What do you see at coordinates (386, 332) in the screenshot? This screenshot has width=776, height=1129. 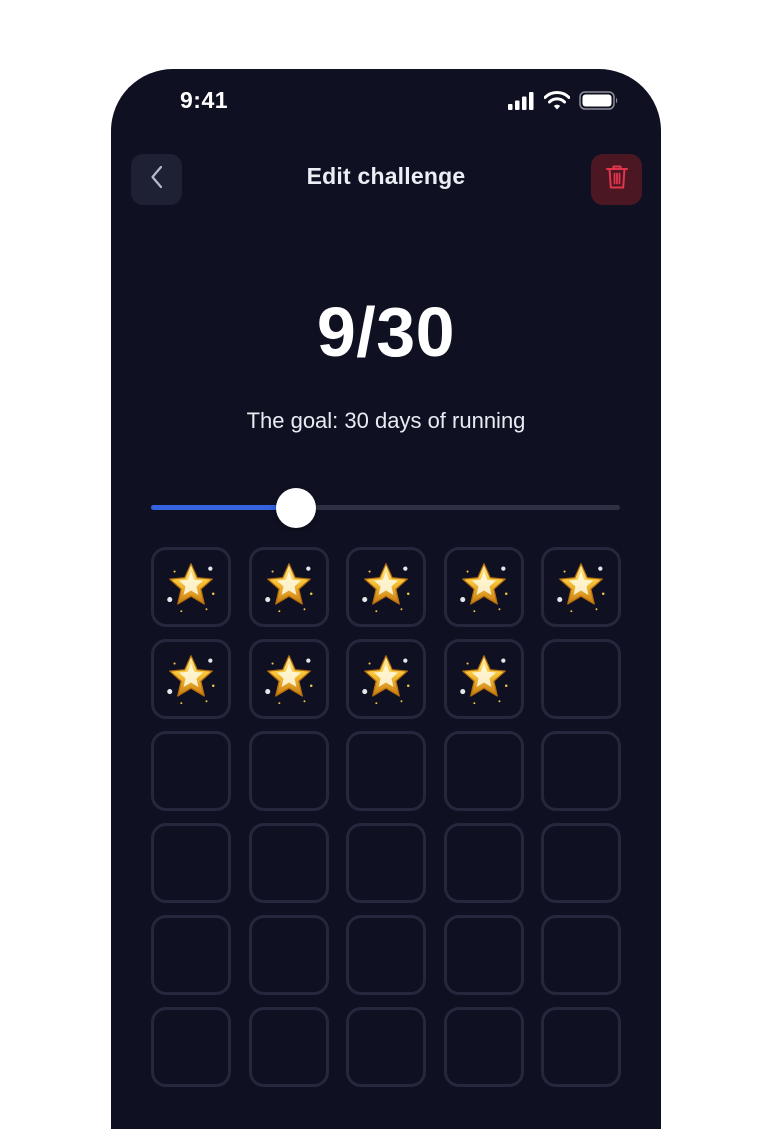 I see `progress-counter: 9/30` at bounding box center [386, 332].